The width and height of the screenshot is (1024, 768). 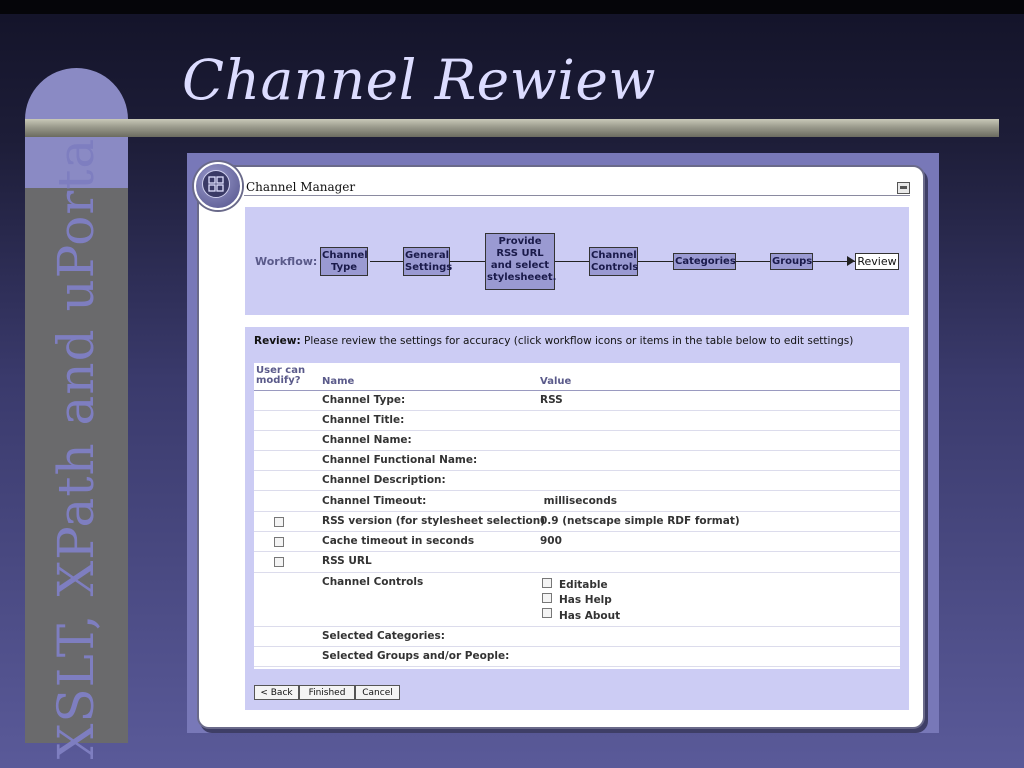 I want to click on row-name: Selected Groups and/or People:, so click(x=416, y=656).